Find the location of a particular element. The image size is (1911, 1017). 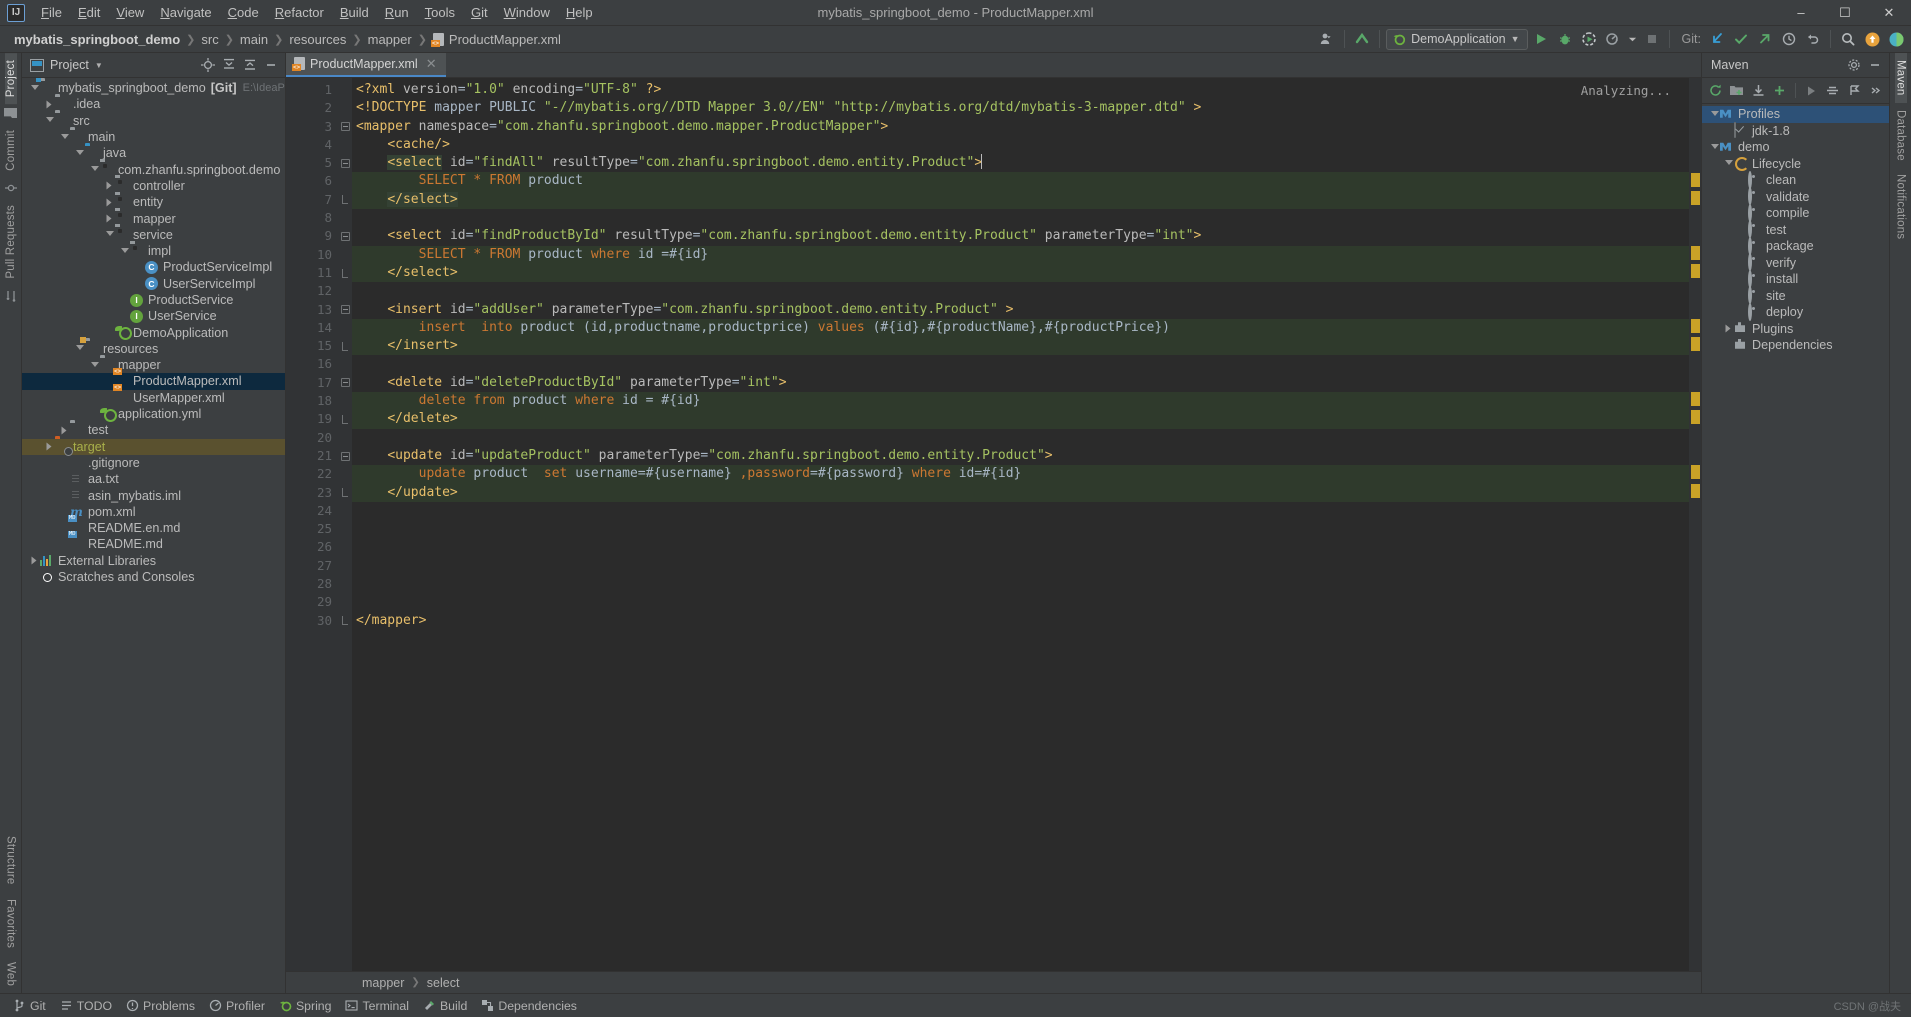

tool-window-button-project: Project is located at coordinates (10, 79).